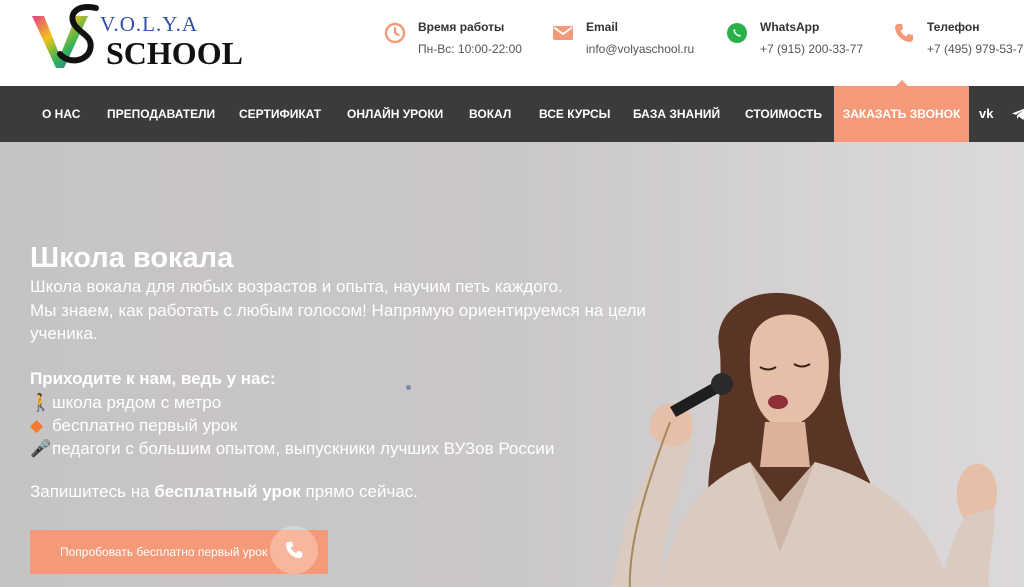  Describe the element at coordinates (408, 387) in the screenshot. I see `decorative-dot` at that location.